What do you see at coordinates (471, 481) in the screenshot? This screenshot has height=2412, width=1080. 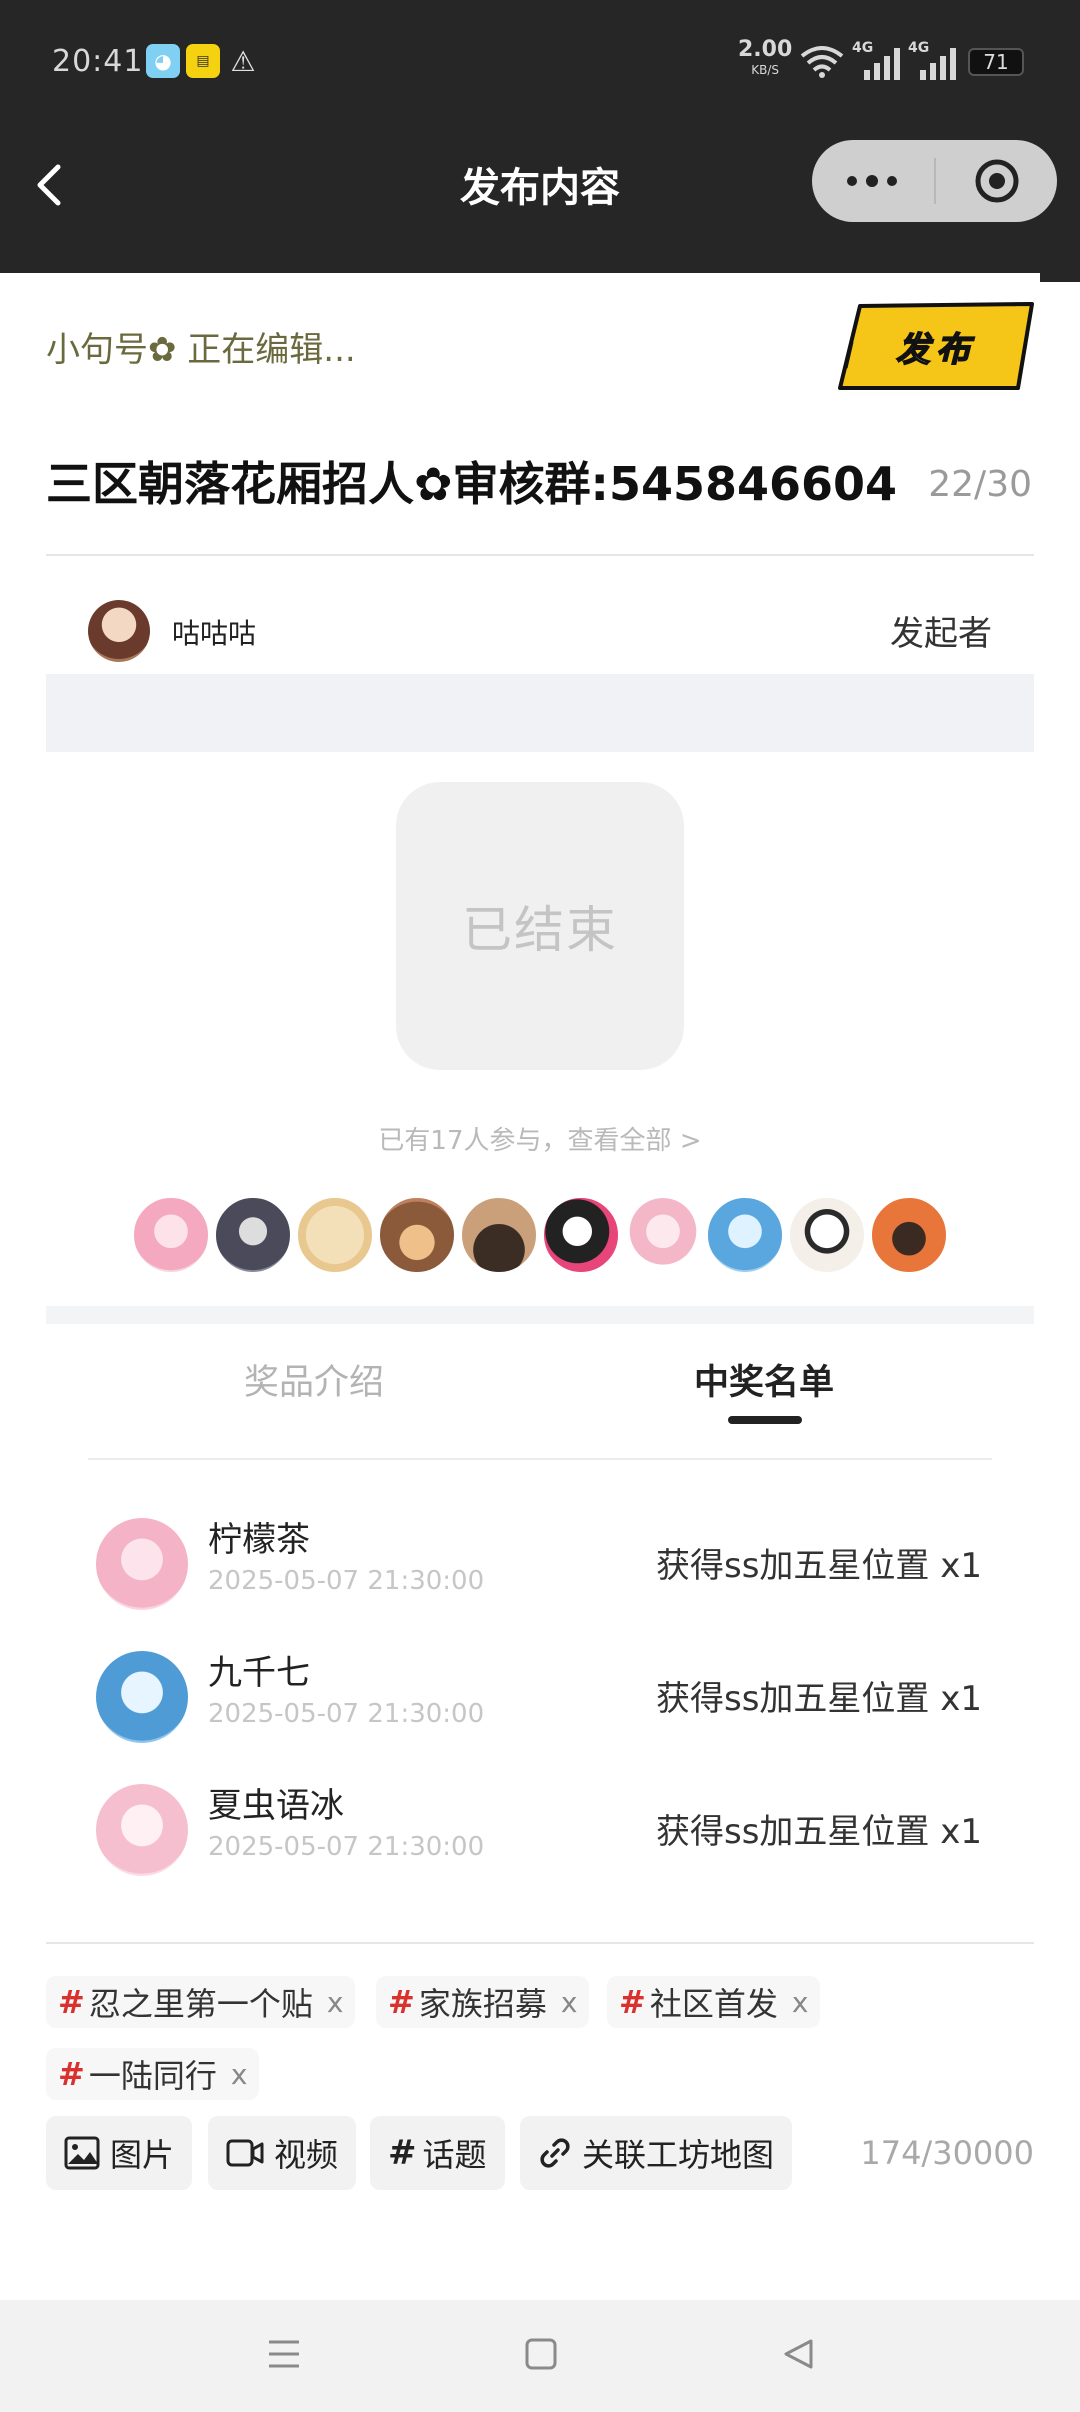 I see `post-title: 三区朝落花厢招人✿审核群:545846604` at bounding box center [471, 481].